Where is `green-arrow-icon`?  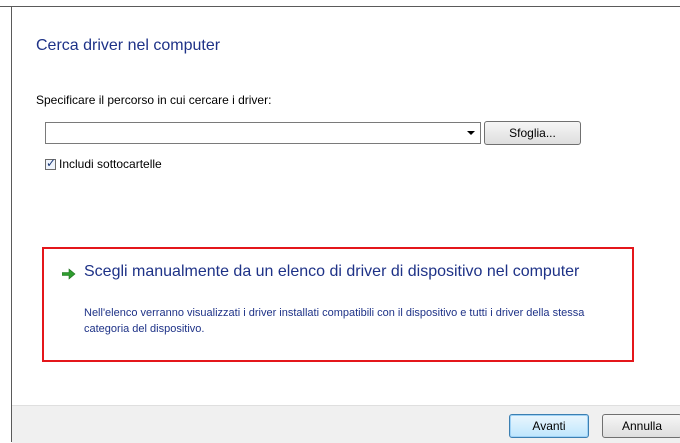 green-arrow-icon is located at coordinates (69, 274).